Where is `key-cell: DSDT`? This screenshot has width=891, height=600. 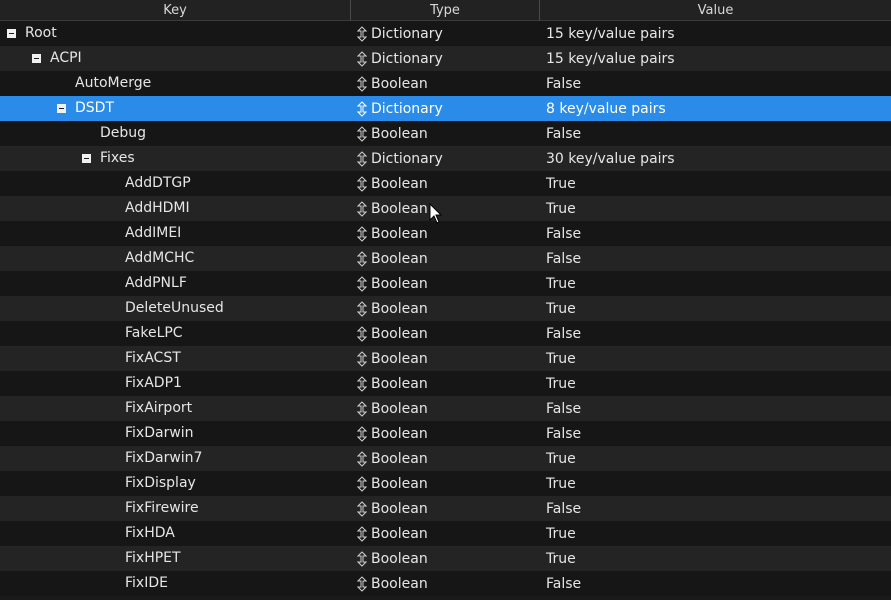
key-cell: DSDT is located at coordinates (175, 108).